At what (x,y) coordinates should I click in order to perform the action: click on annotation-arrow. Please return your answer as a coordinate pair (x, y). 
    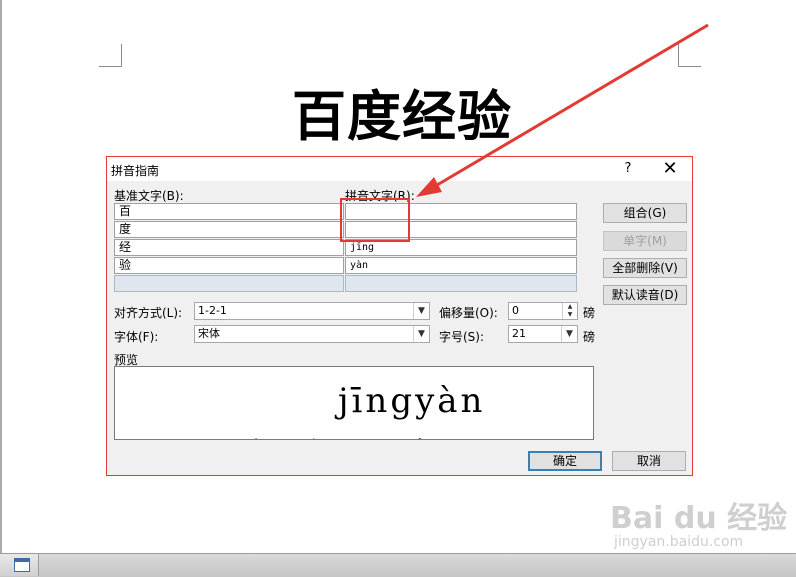
    Looking at the image, I should click on (562, 110).